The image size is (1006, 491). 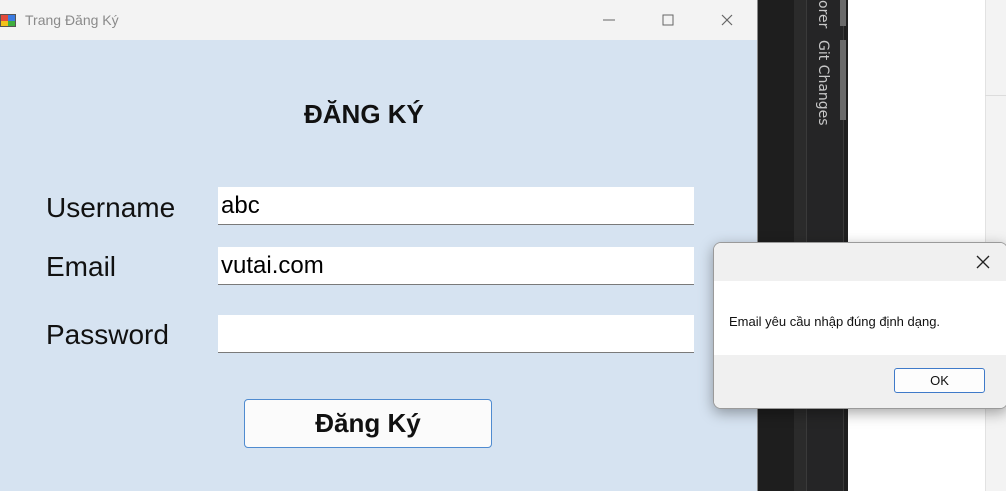 What do you see at coordinates (939, 380) in the screenshot?
I see `dialog-ok-button: OK` at bounding box center [939, 380].